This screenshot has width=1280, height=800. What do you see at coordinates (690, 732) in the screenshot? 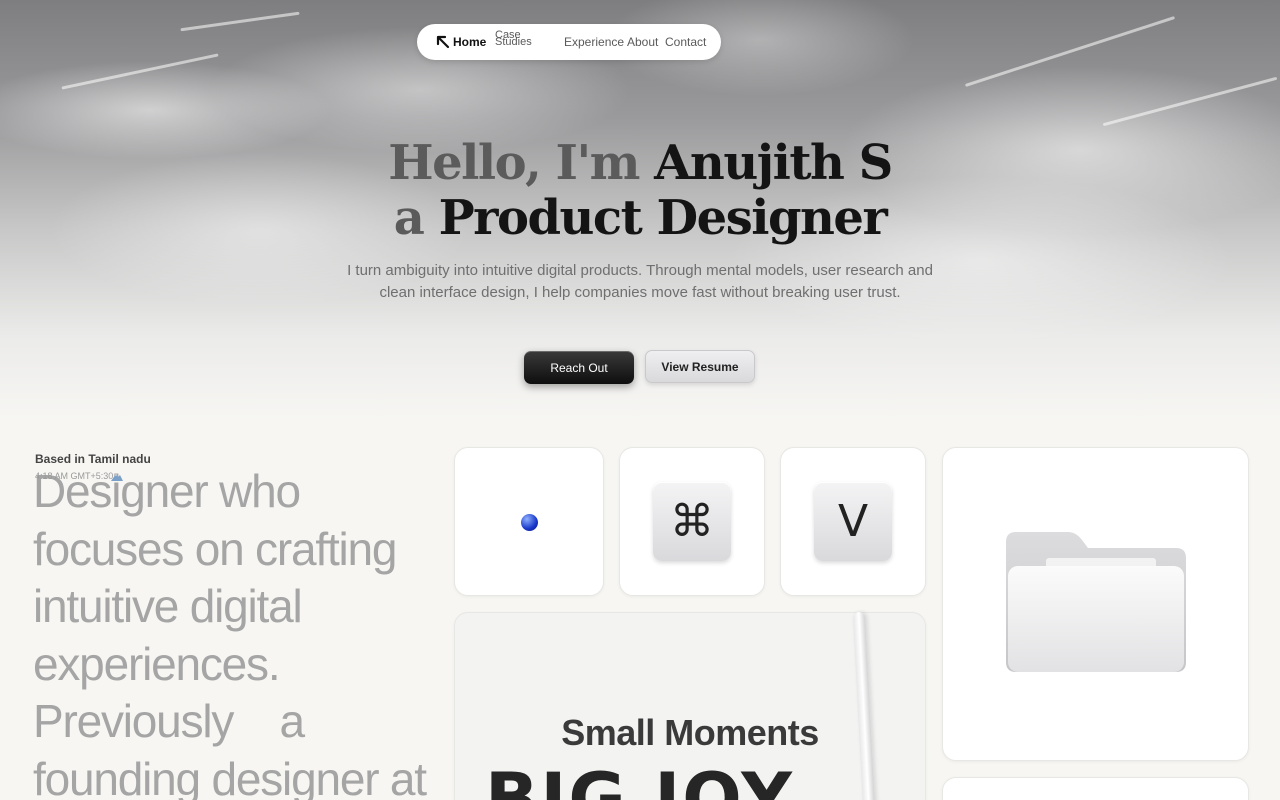
I see `poster-tagline: Small Moments` at bounding box center [690, 732].